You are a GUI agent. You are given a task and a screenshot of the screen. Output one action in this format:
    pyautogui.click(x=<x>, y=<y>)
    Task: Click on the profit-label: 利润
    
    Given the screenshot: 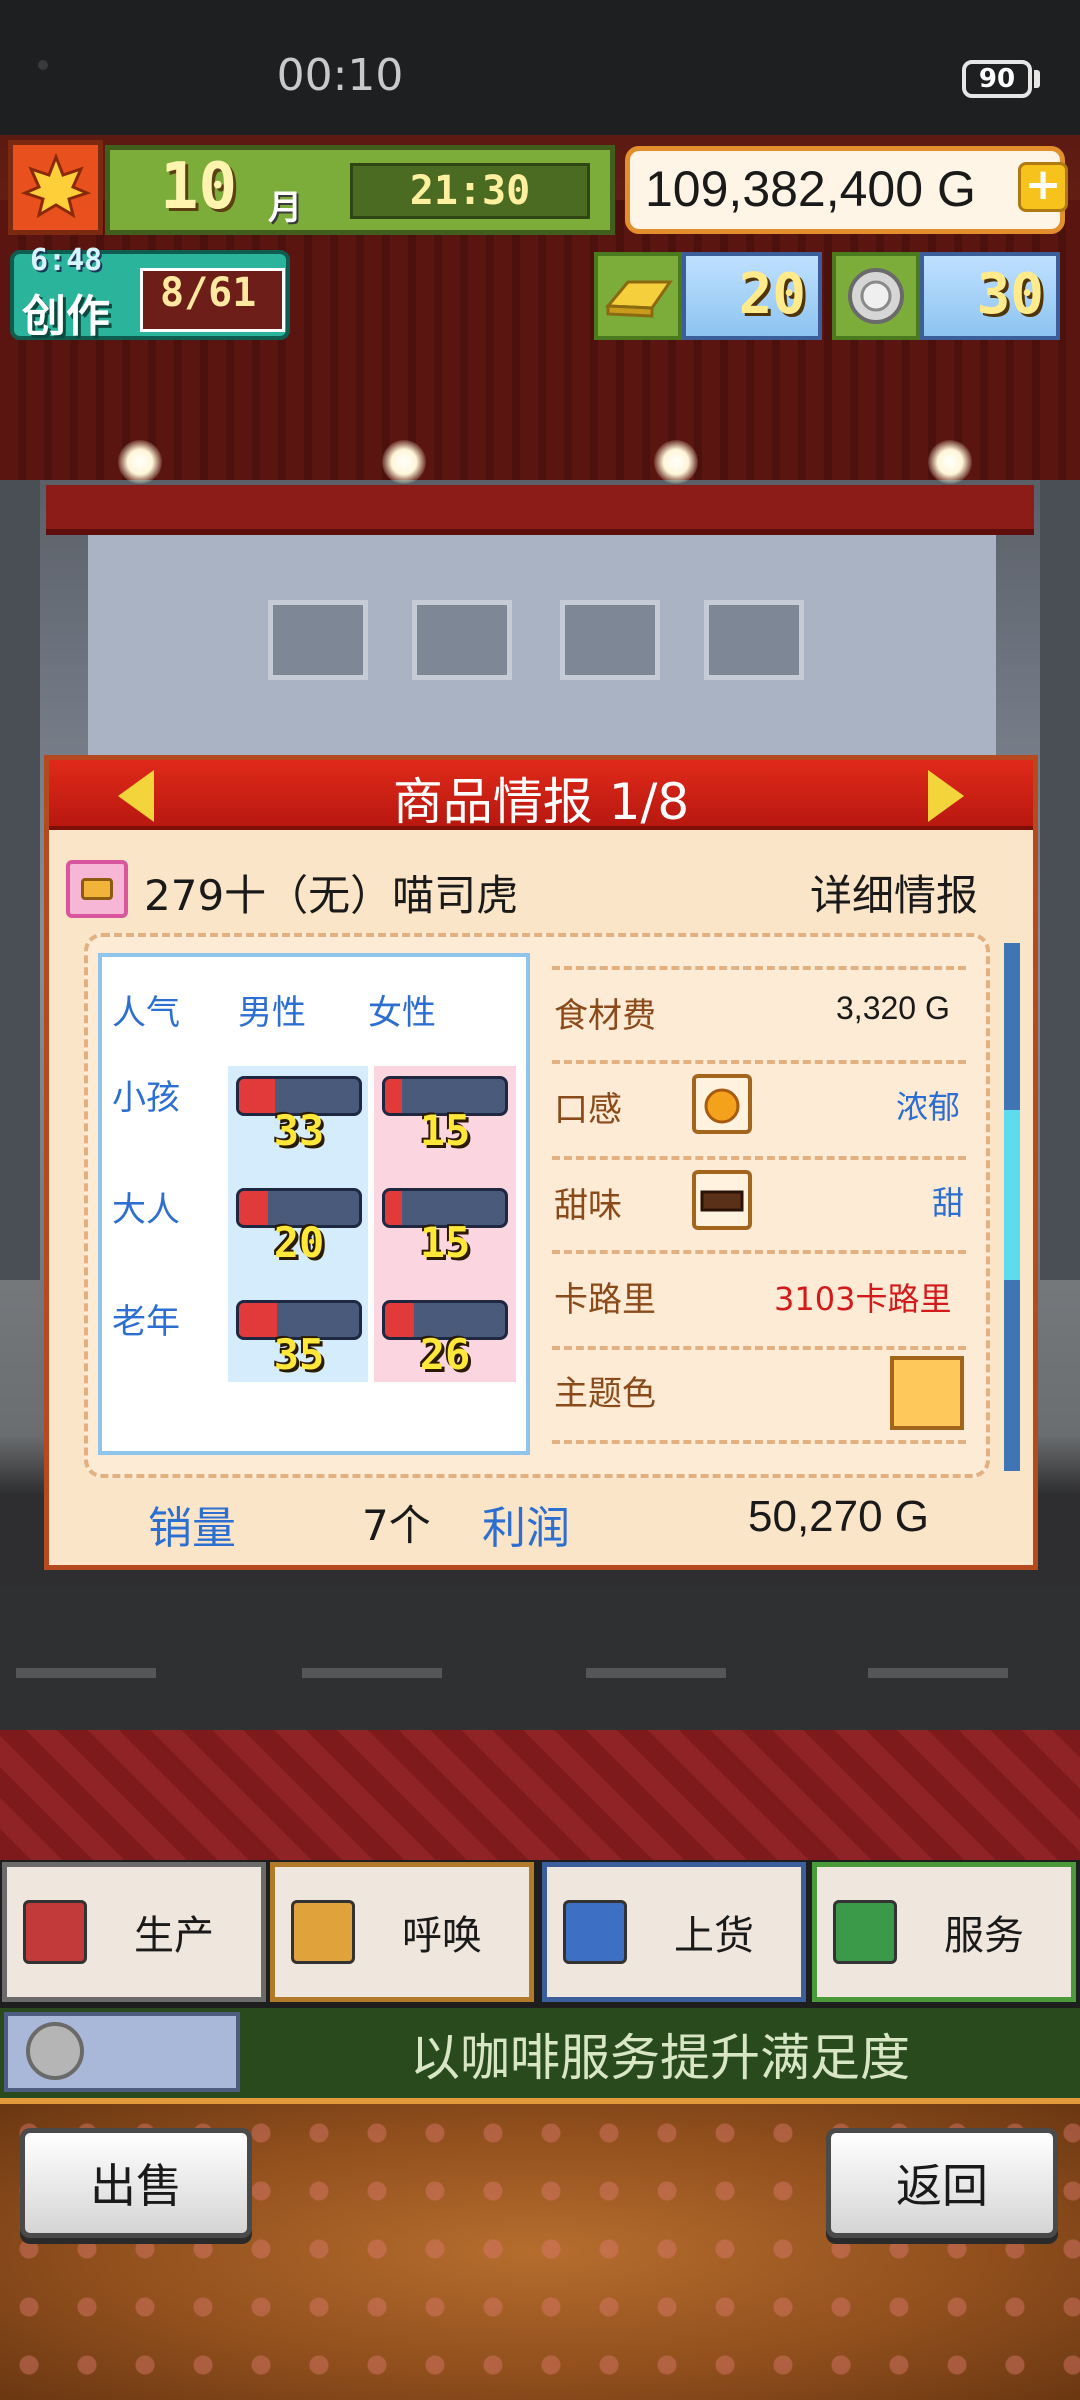 What is the action you would take?
    pyautogui.click(x=526, y=1528)
    